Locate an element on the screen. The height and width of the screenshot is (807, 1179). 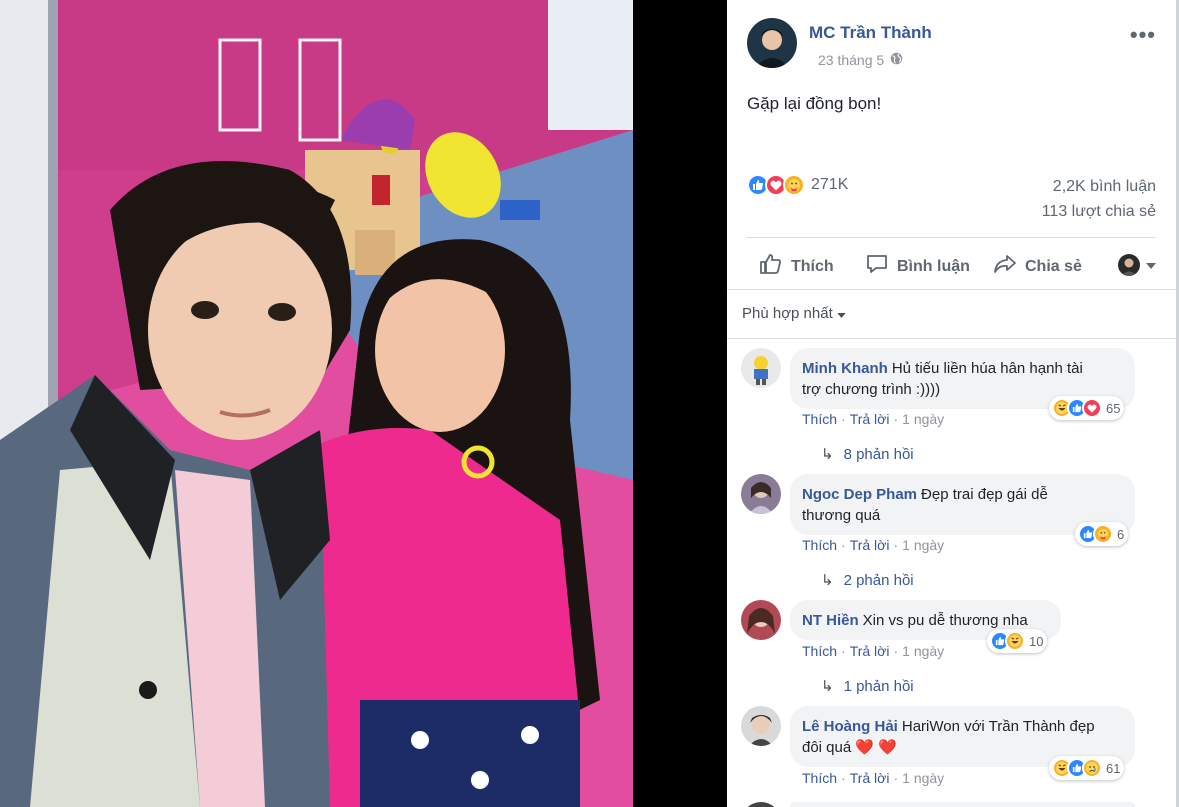
like-label: Thích is located at coordinates (812, 266).